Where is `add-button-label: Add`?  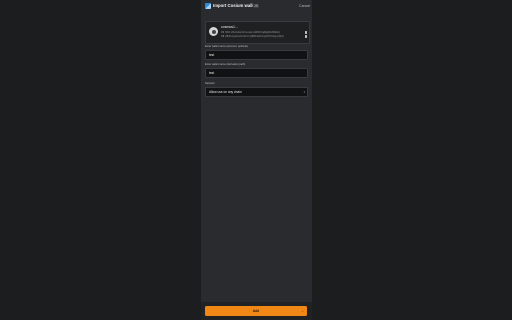
add-button-label: Add is located at coordinates (256, 311).